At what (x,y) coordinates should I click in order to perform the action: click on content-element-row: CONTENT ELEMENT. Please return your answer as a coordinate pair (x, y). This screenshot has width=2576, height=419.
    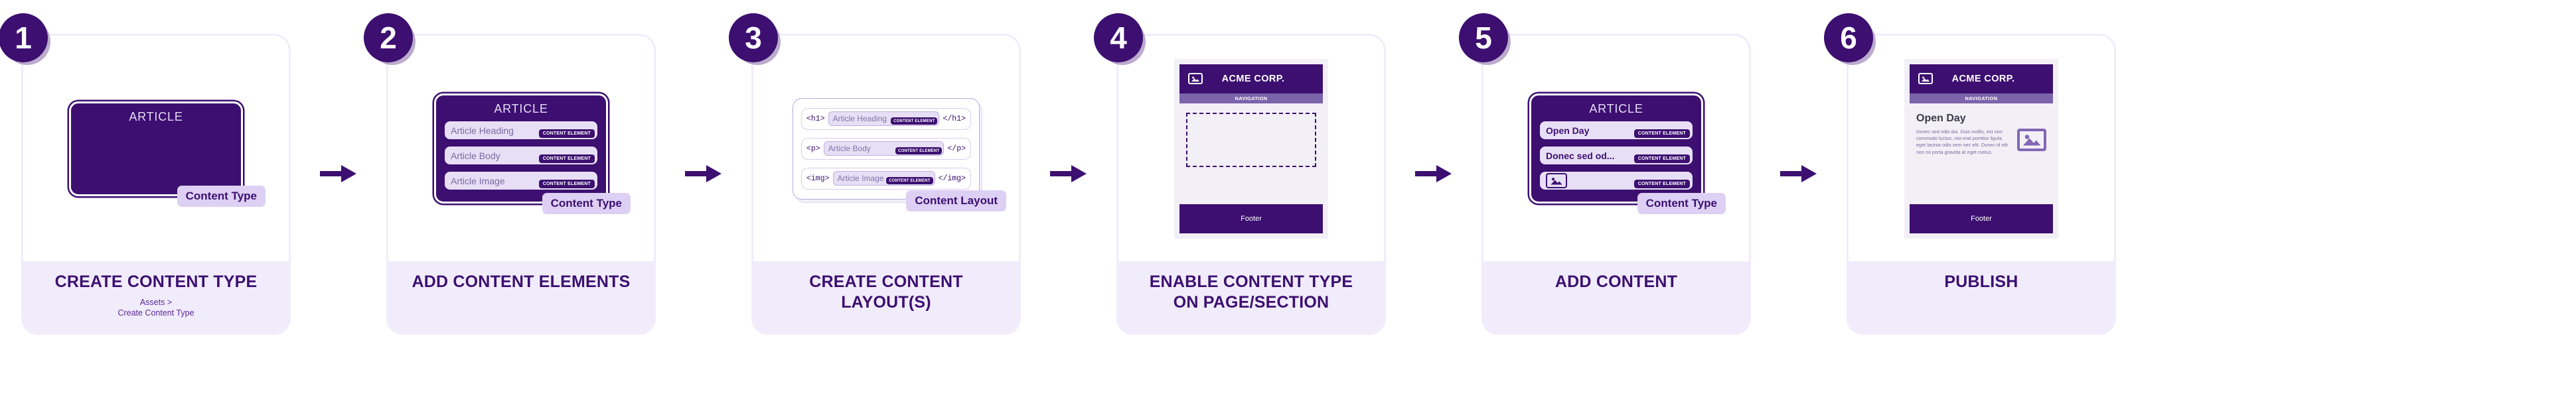
    Looking at the image, I should click on (1617, 181).